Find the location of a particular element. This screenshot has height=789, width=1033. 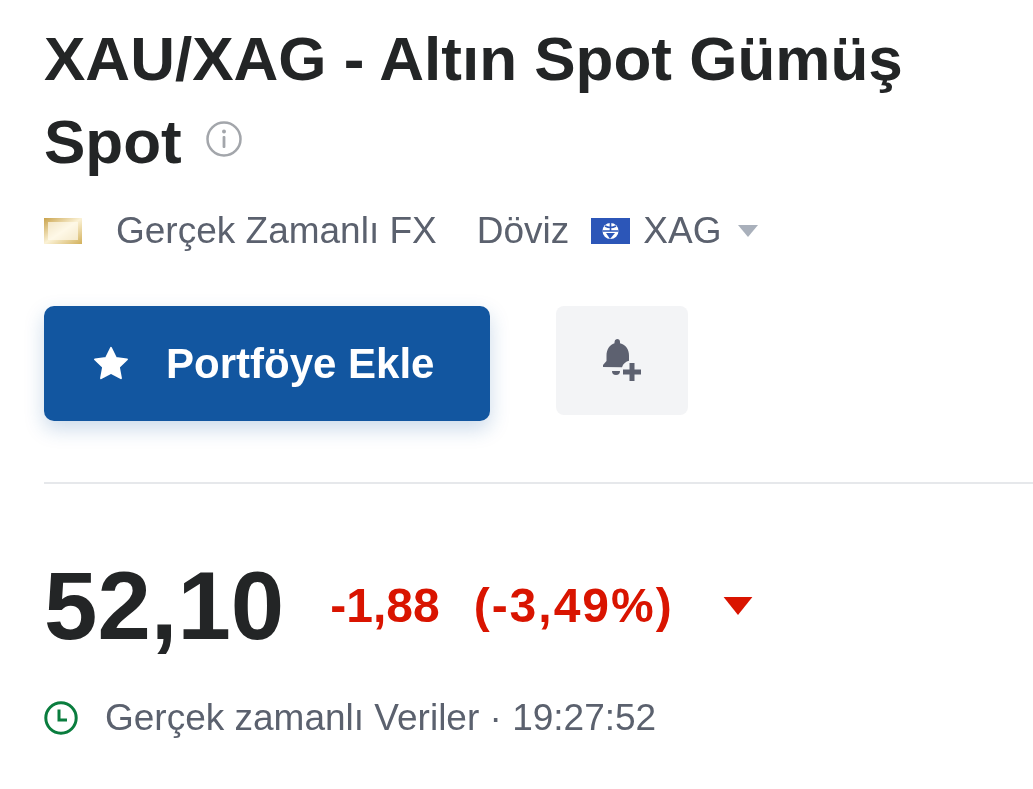

add-to-portfolio-button: Portföye Ekle is located at coordinates (267, 363).